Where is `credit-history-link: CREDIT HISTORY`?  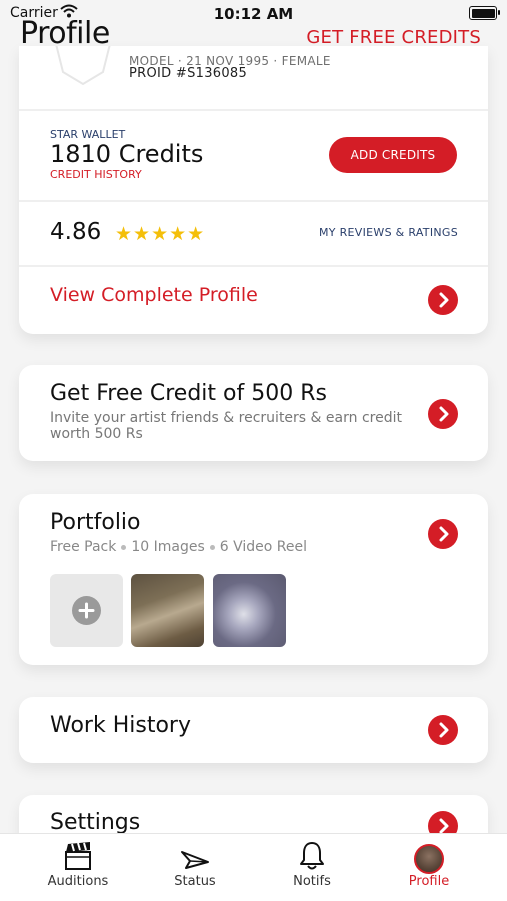 credit-history-link: CREDIT HISTORY is located at coordinates (96, 174).